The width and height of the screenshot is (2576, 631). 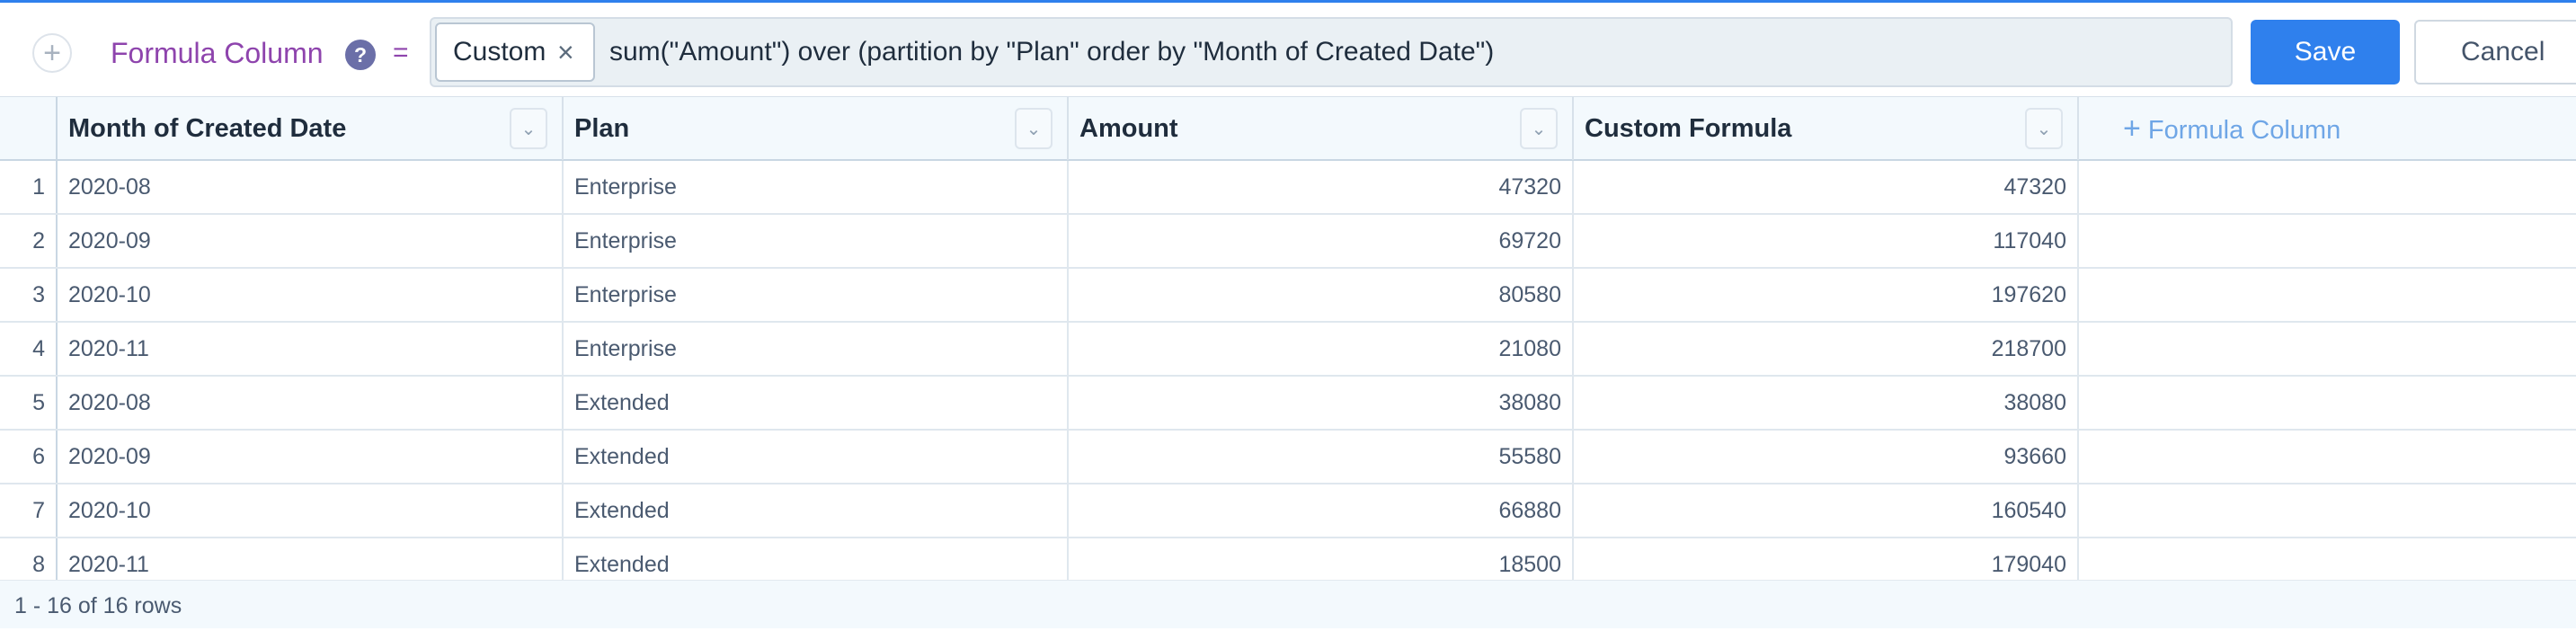 What do you see at coordinates (217, 53) in the screenshot?
I see `formula-column-label: Formula Column` at bounding box center [217, 53].